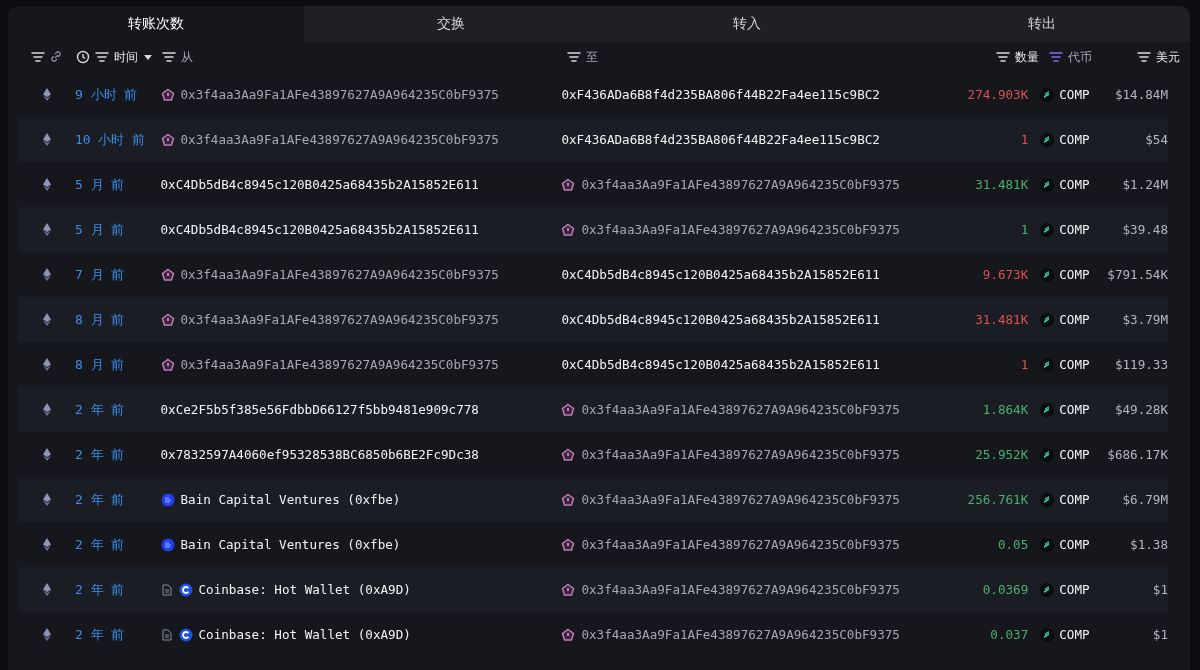 The image size is (1200, 670). What do you see at coordinates (187, 57) in the screenshot?
I see `column-header: 从` at bounding box center [187, 57].